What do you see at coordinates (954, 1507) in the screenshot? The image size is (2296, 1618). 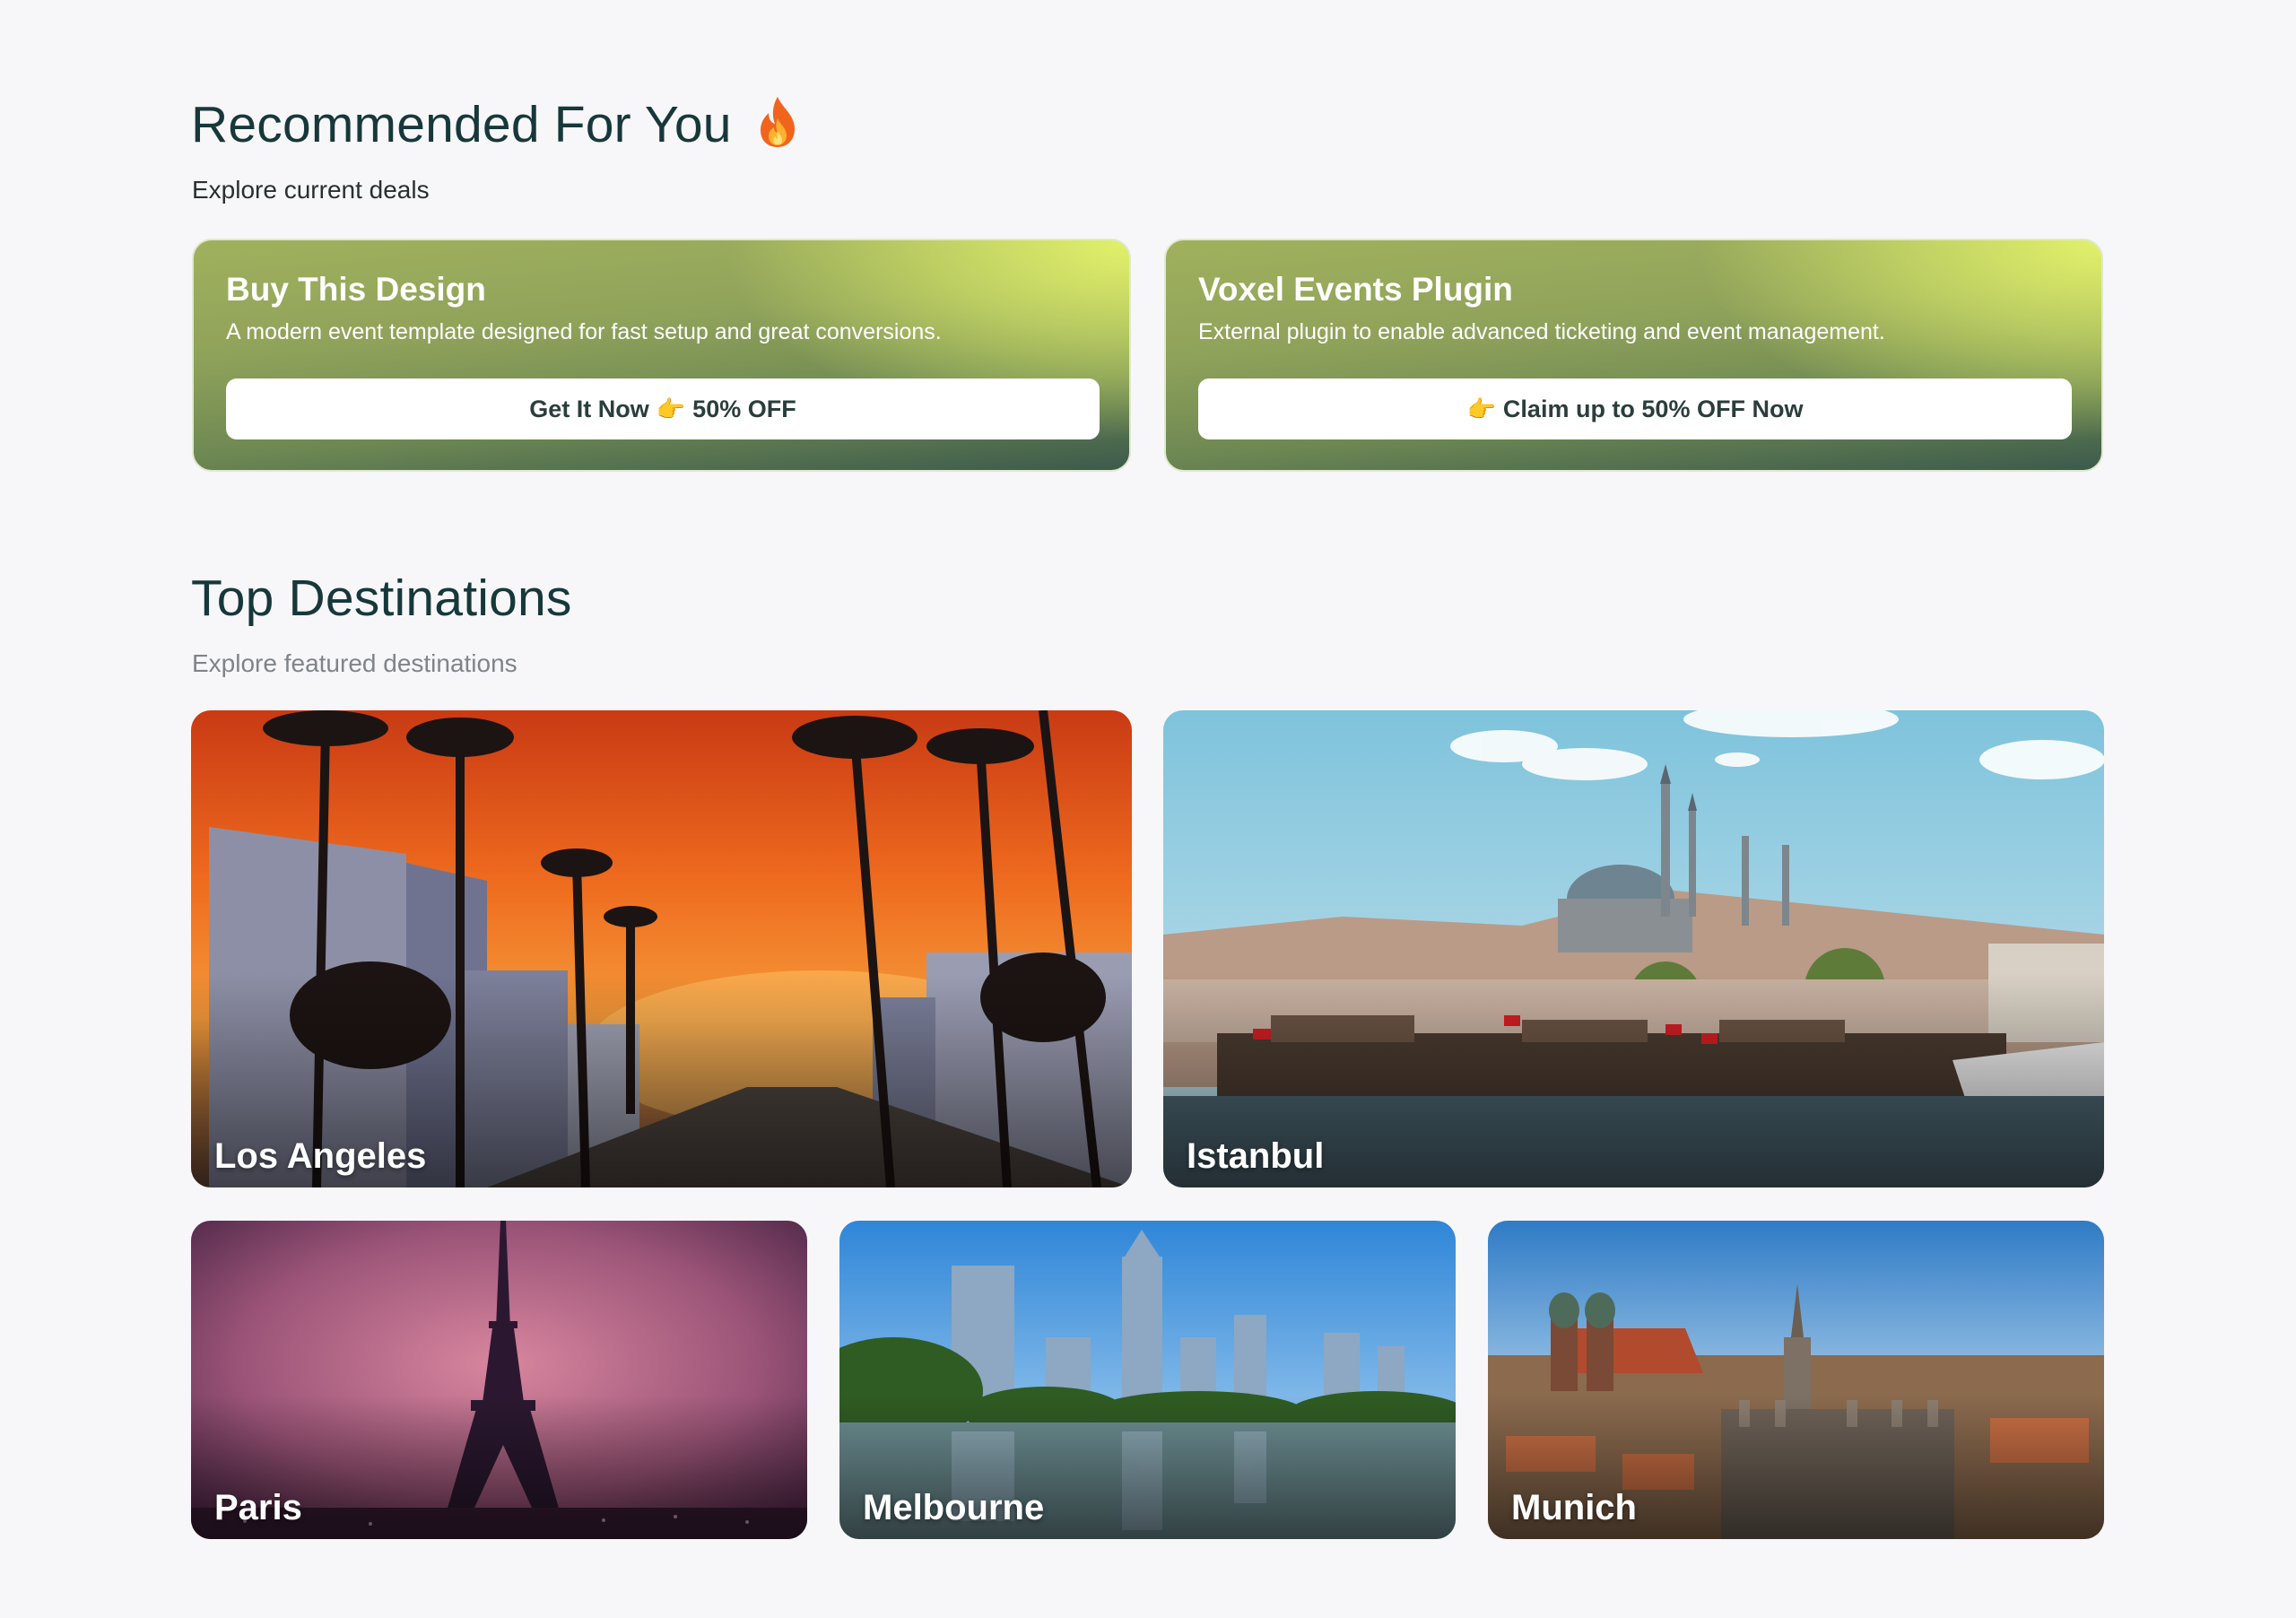 I see `destination-name: Melbourne` at bounding box center [954, 1507].